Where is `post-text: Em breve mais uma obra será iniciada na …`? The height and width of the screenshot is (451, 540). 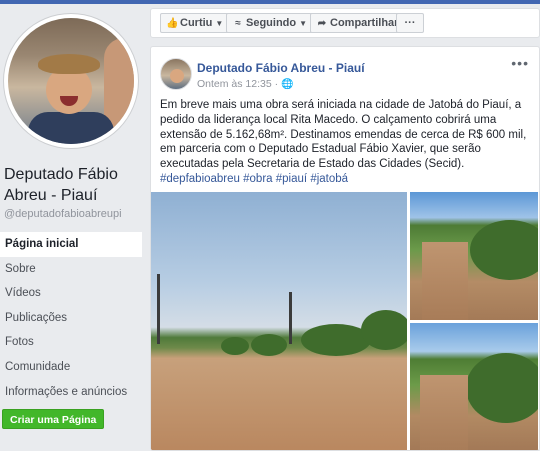
post-text: Em breve mais uma obra será iniciada na … is located at coordinates (345, 142).